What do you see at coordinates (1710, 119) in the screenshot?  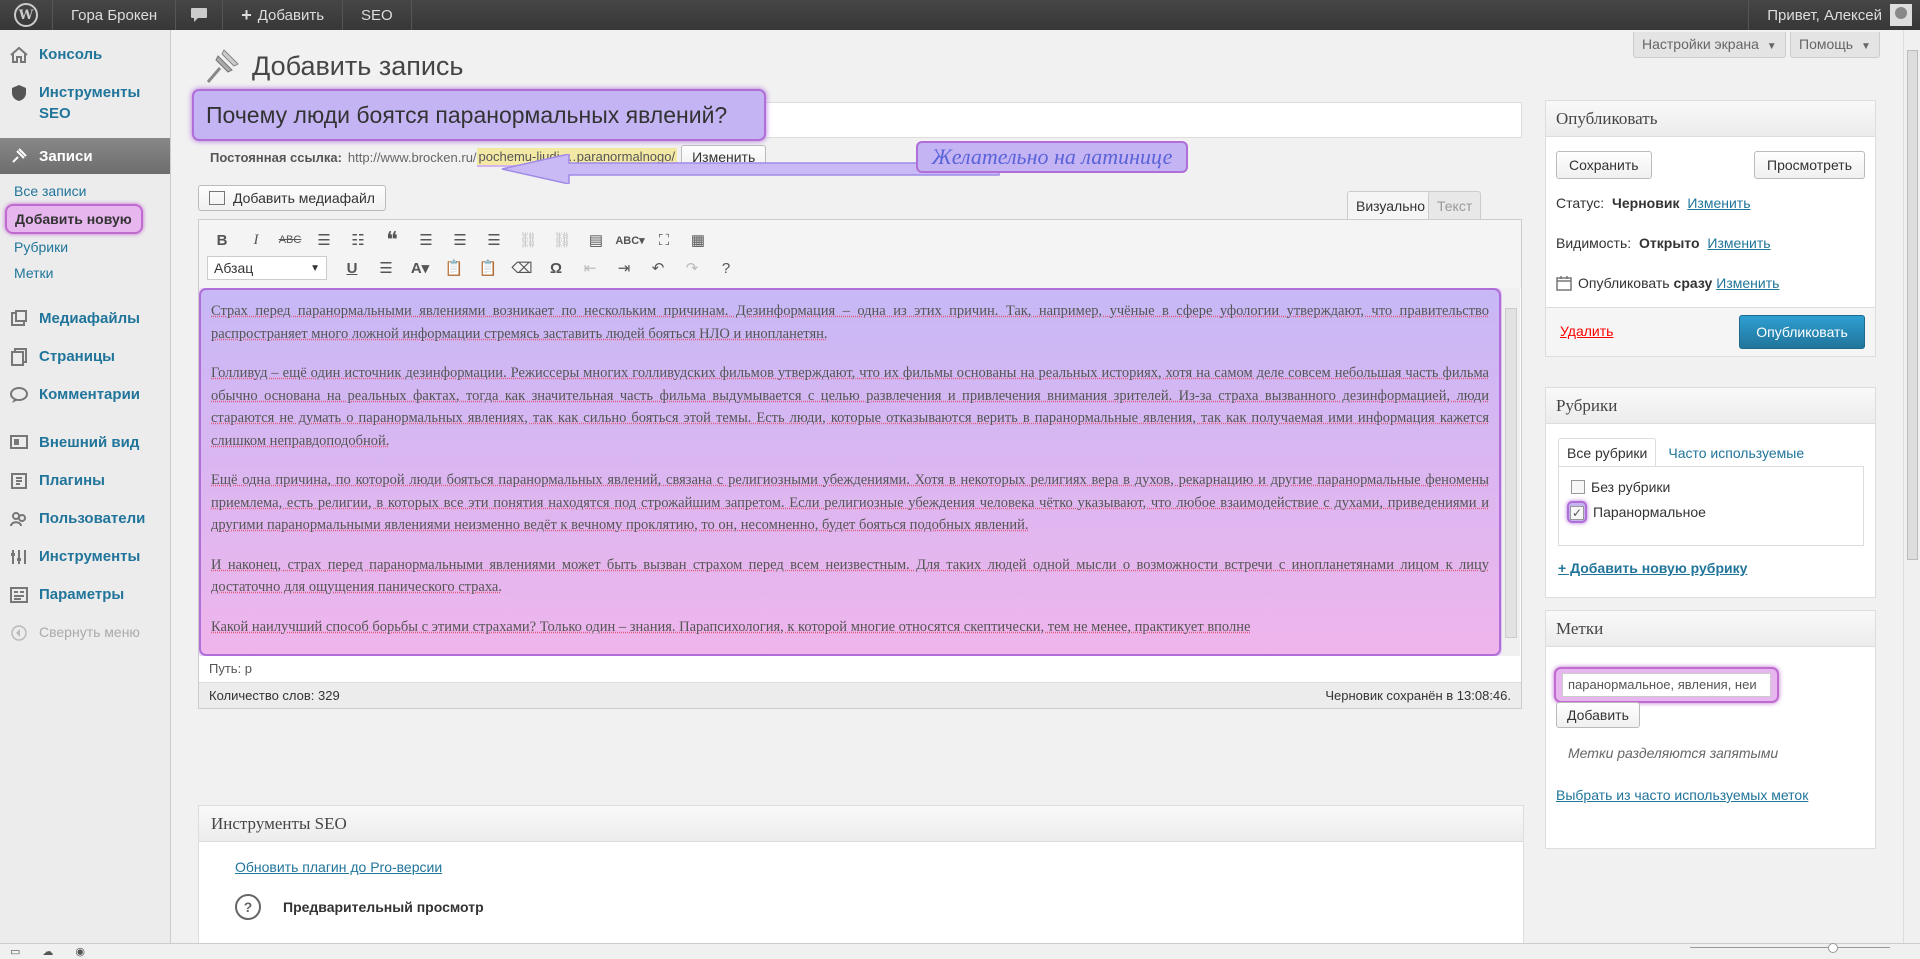 I see `publish-box-title: Опубликовать` at bounding box center [1710, 119].